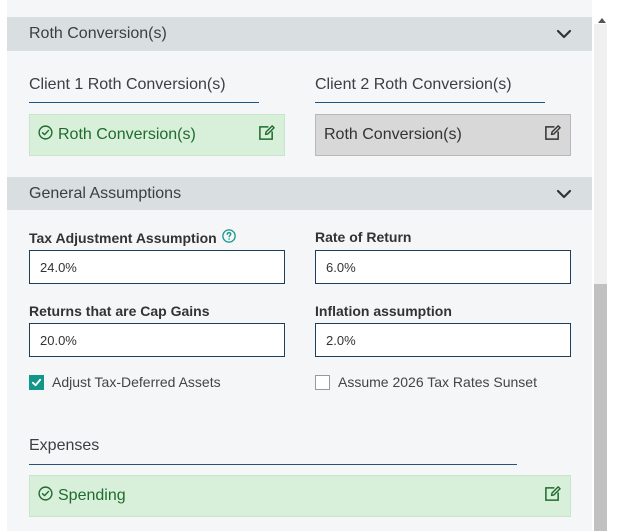  What do you see at coordinates (157, 340) in the screenshot?
I see `cap-gains-input` at bounding box center [157, 340].